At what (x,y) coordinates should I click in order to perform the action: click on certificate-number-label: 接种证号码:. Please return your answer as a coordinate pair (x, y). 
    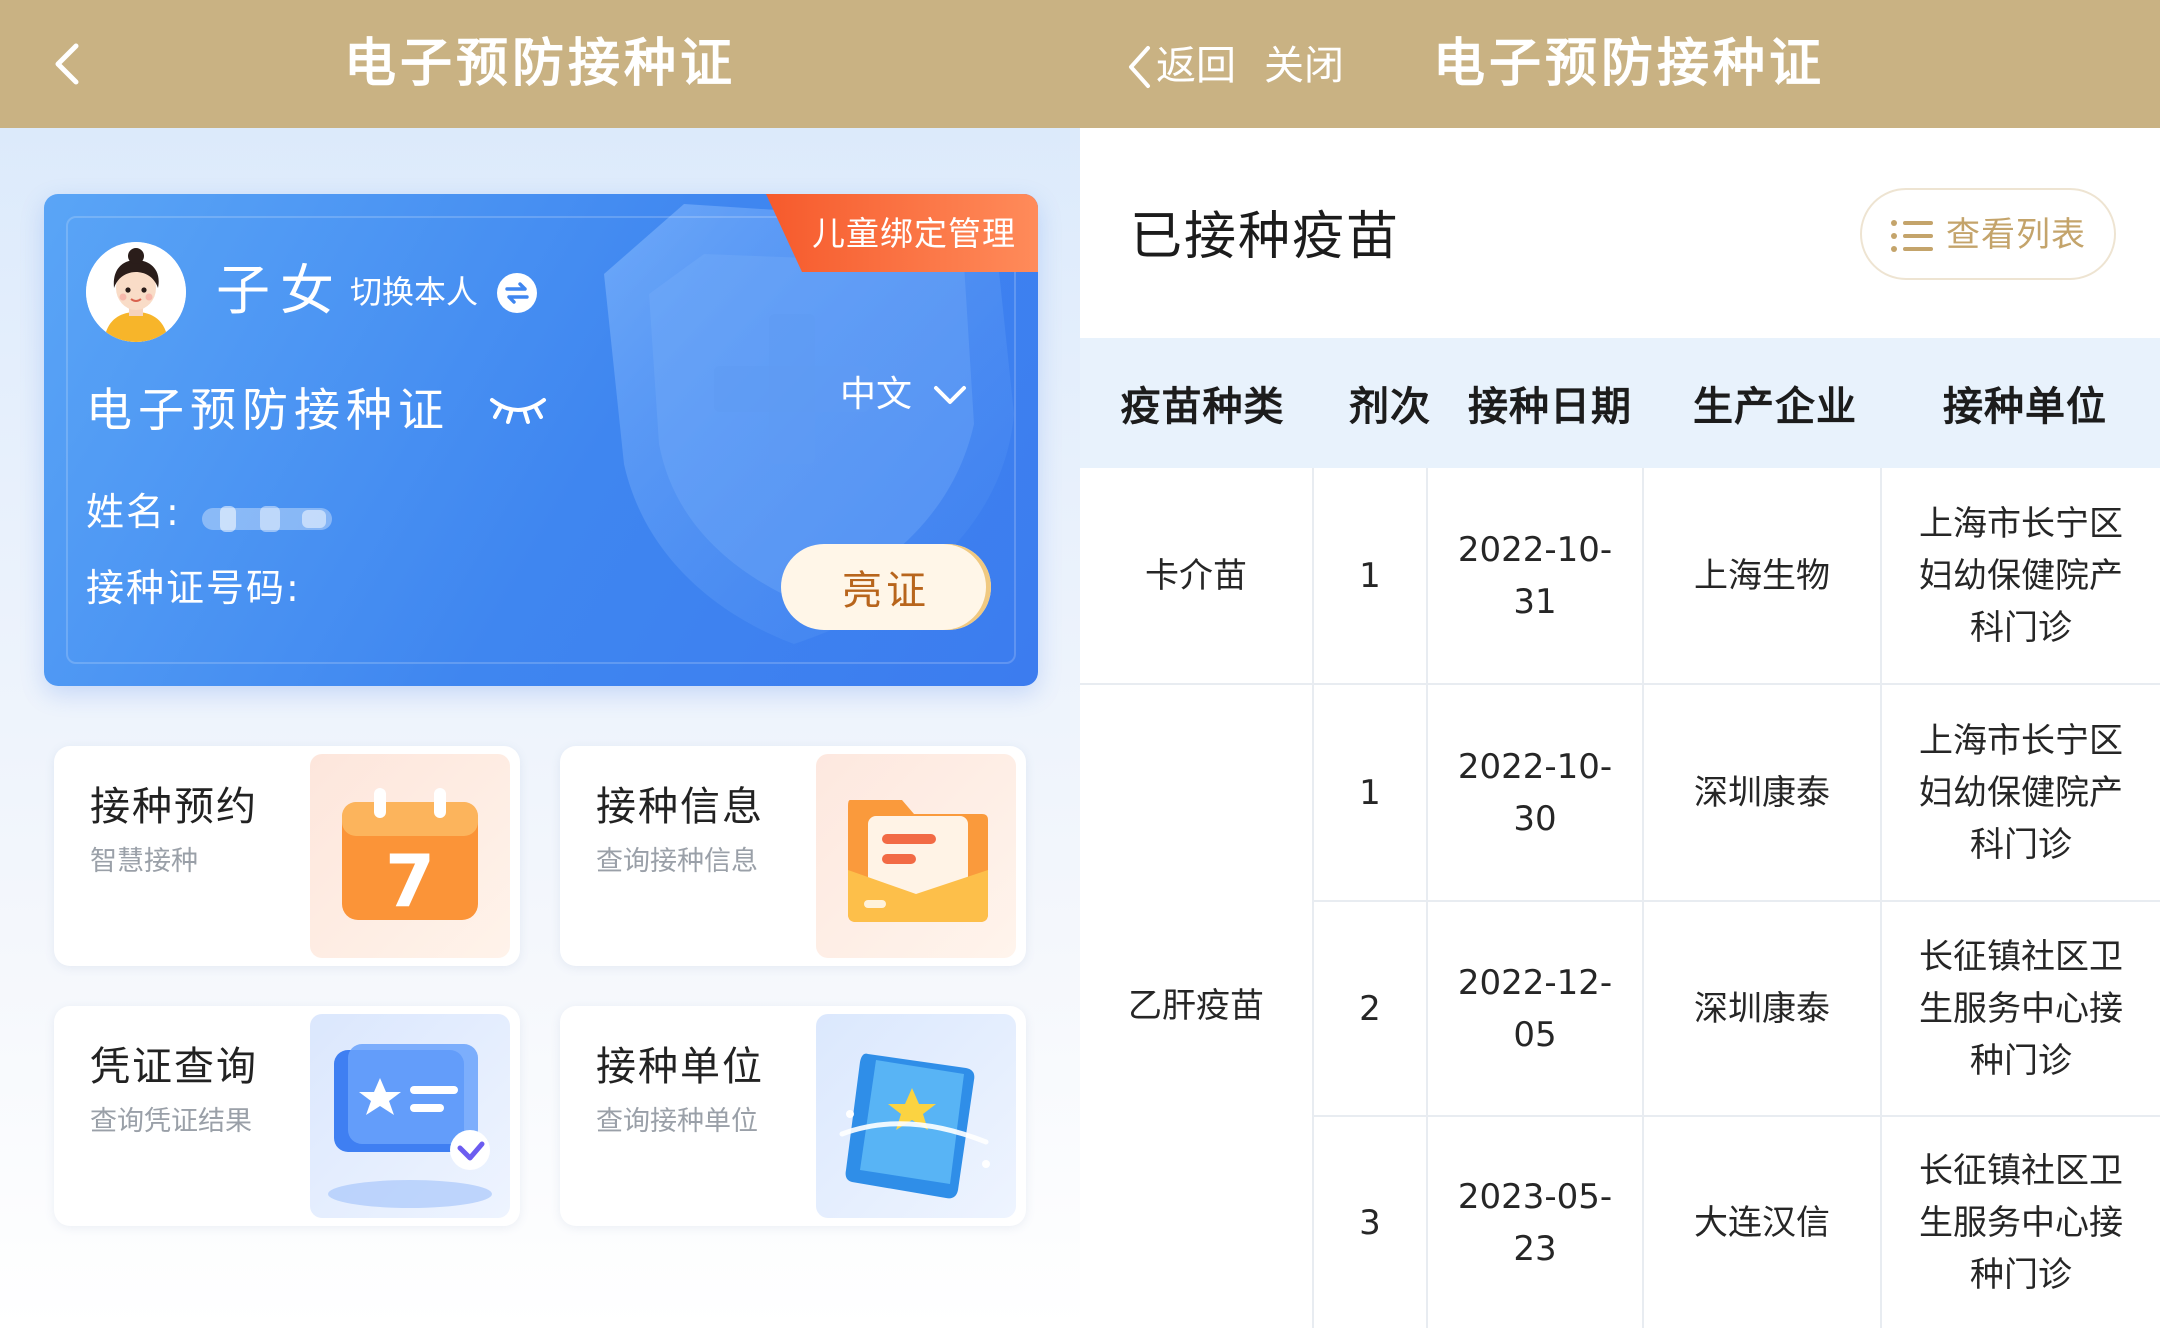
    Looking at the image, I should click on (193, 588).